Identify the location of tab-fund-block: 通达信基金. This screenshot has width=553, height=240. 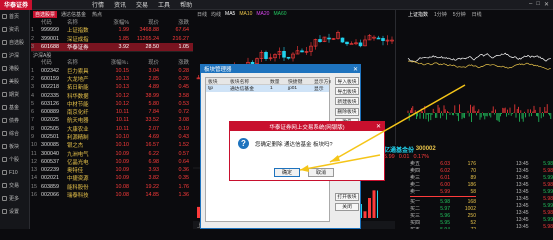
(73, 14).